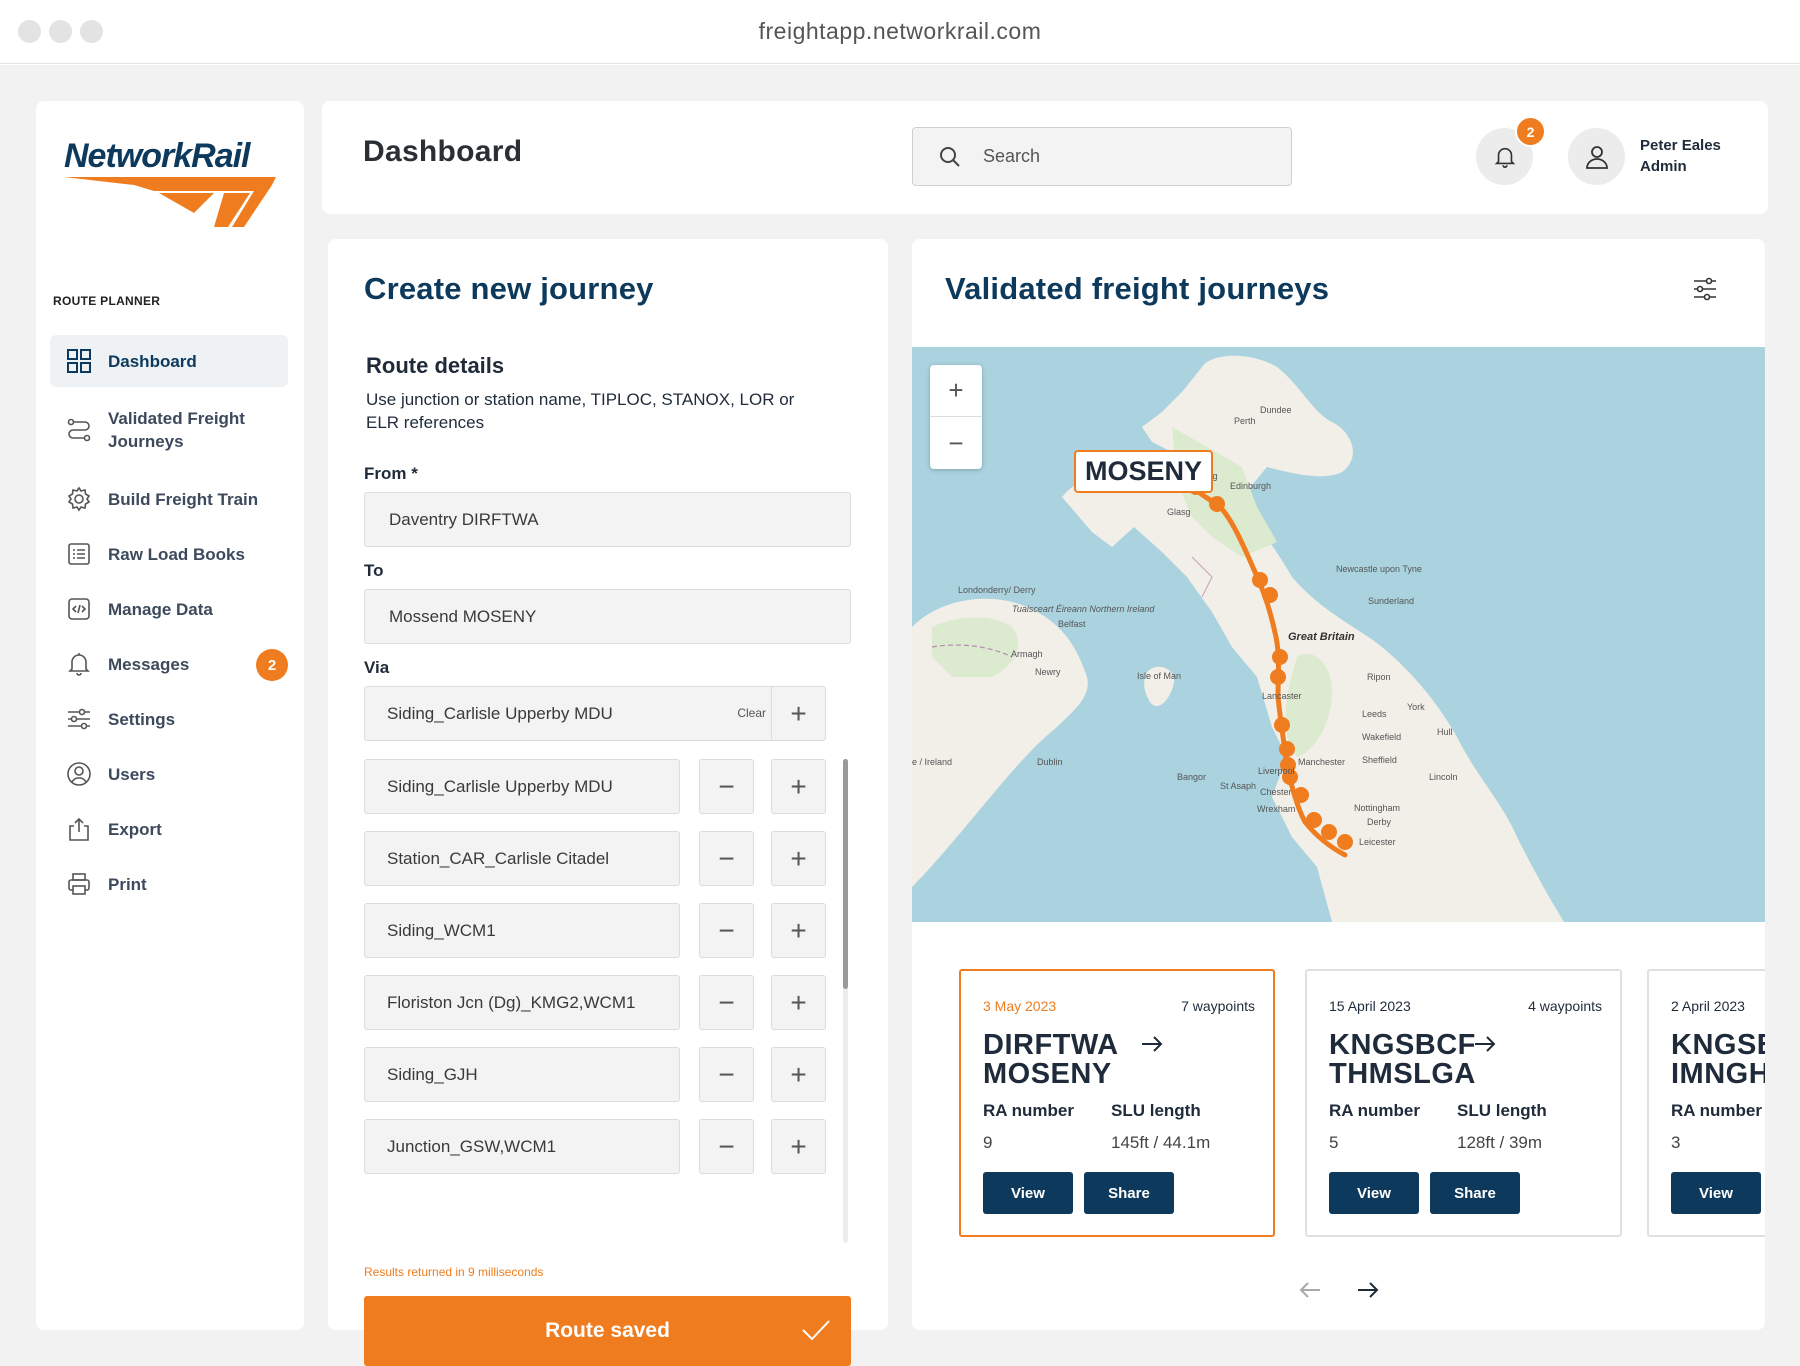  Describe the element at coordinates (127, 884) in the screenshot. I see `sidebar-item-label: Print` at that location.